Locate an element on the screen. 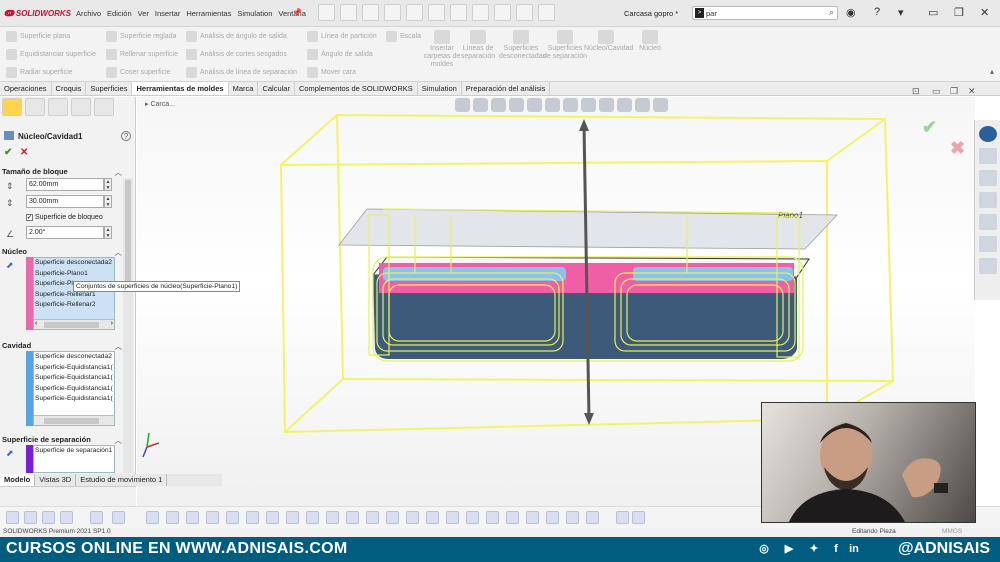  knit-surface-button: Coser superficie is located at coordinates (142, 72).